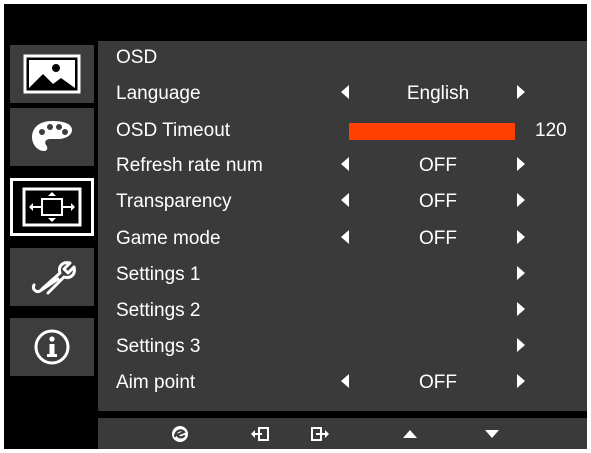 The width and height of the screenshot is (591, 453). What do you see at coordinates (521, 309) in the screenshot?
I see `settings-2-right-arrow-icon` at bounding box center [521, 309].